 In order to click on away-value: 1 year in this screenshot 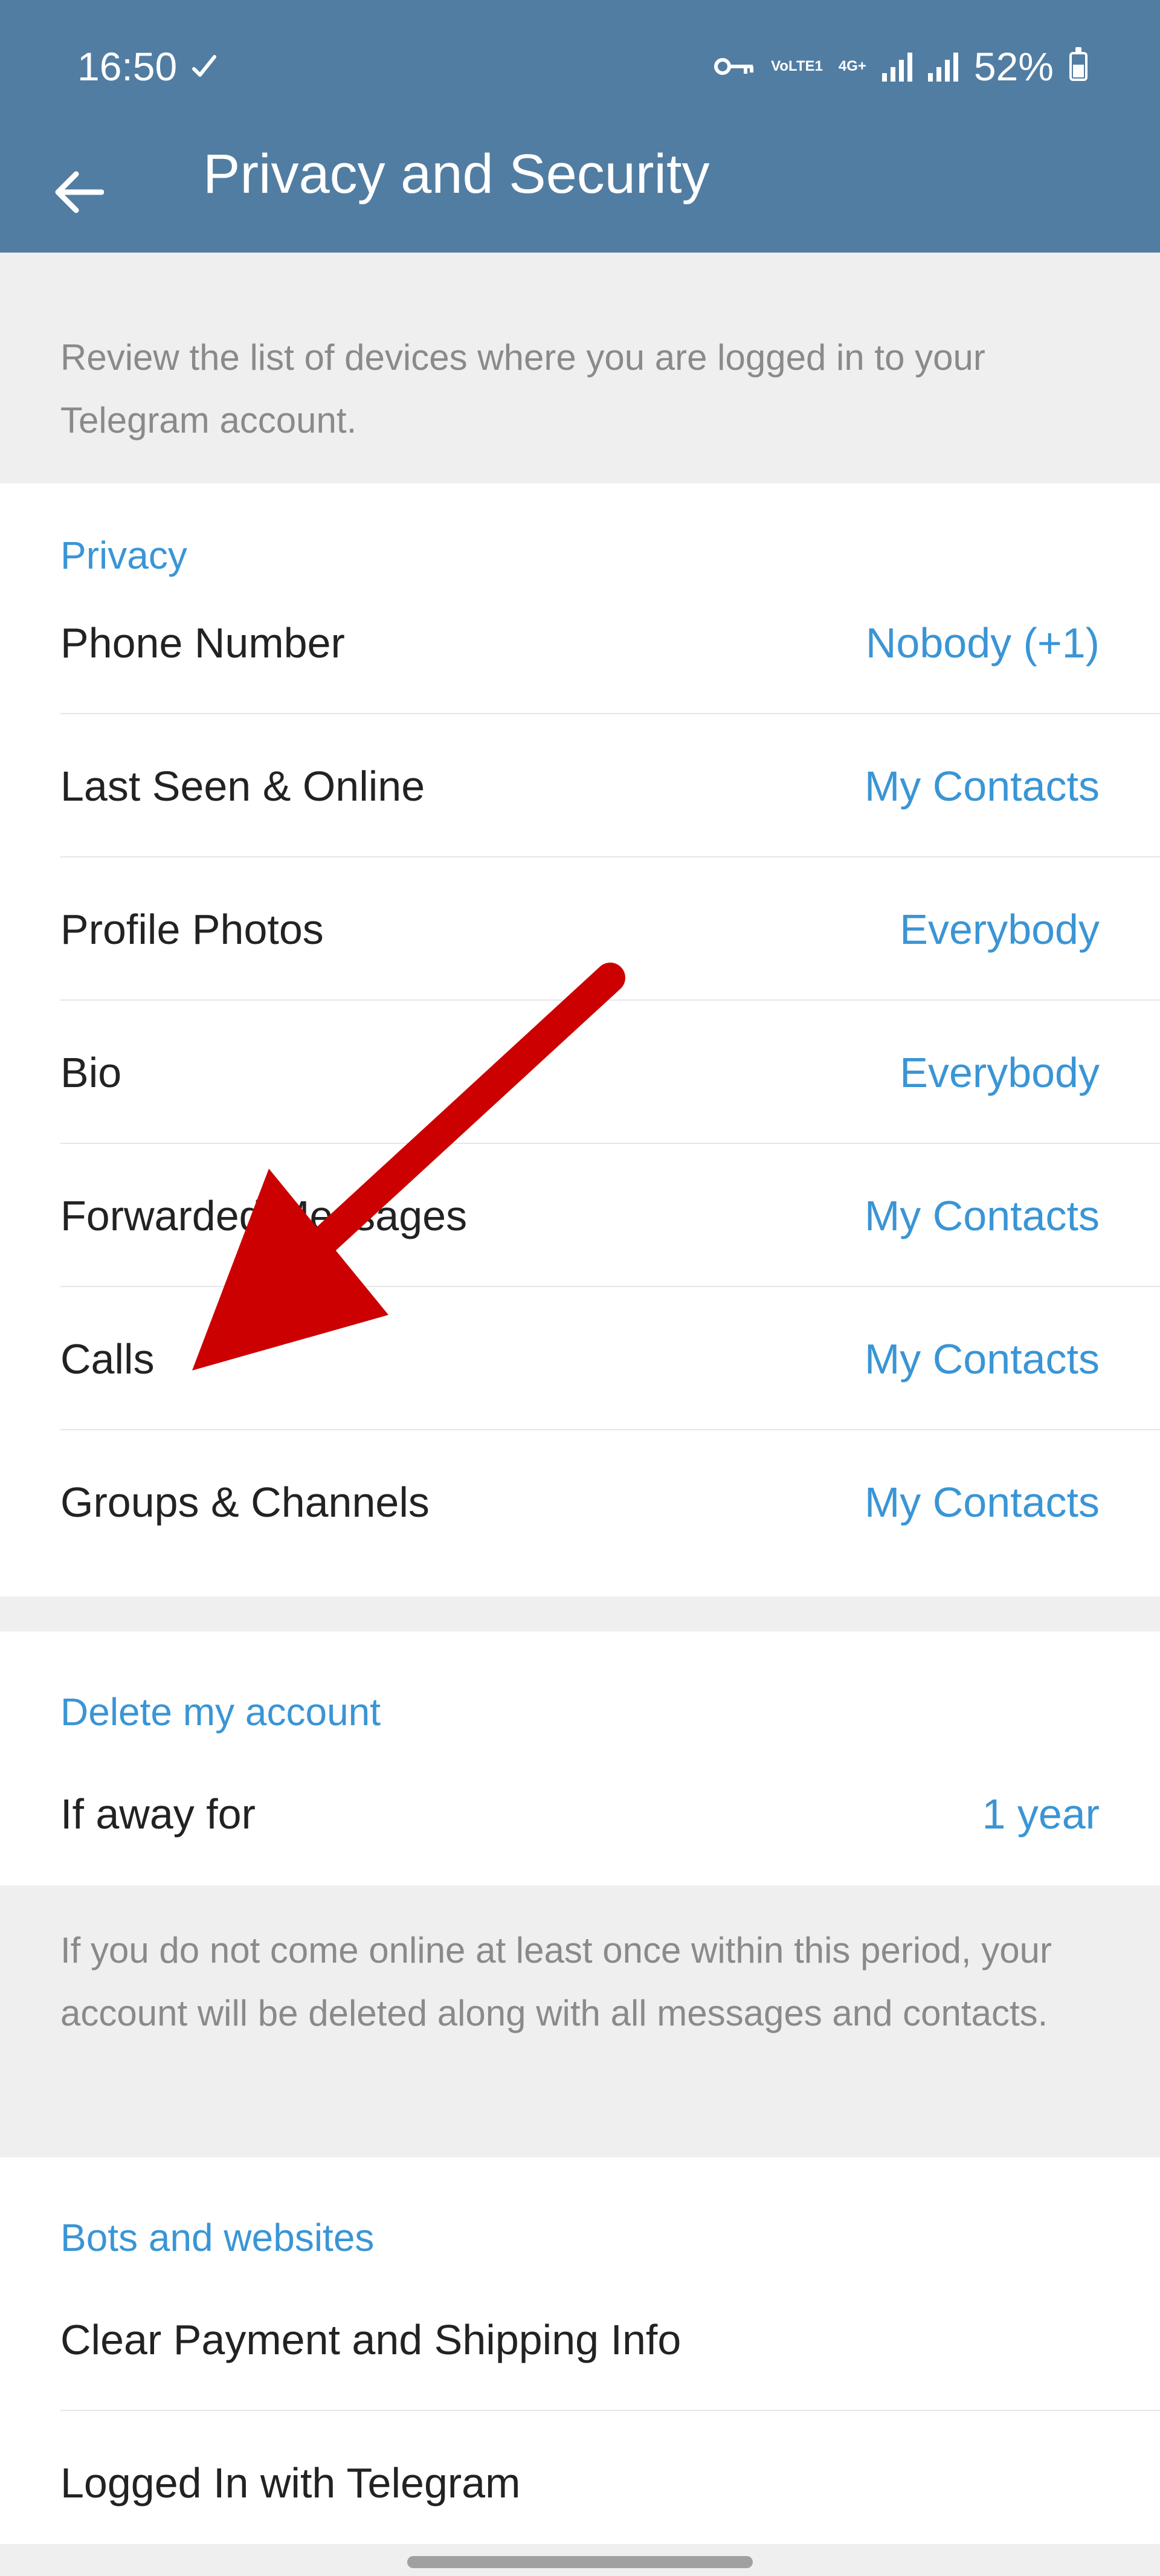, I will do `click(1041, 1814)`.